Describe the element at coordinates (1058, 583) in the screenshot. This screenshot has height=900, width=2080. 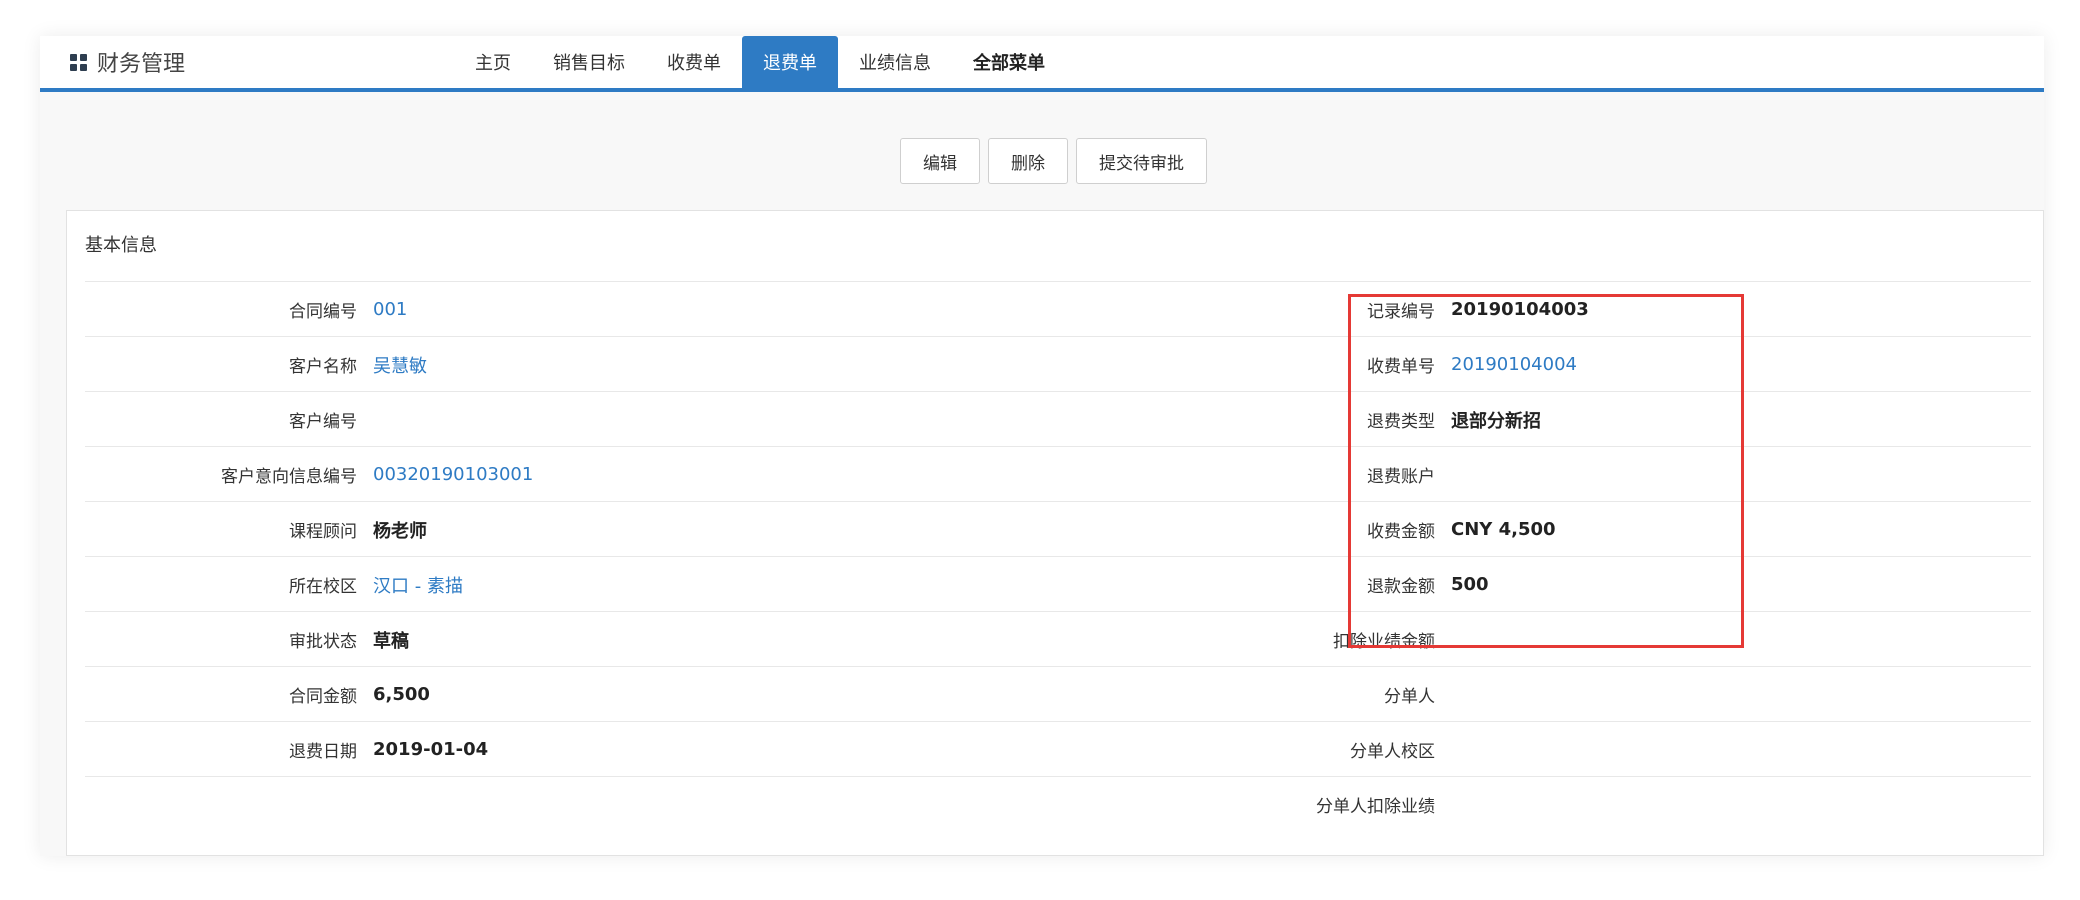
I see `info-row: 所在校区 汉口 - 素描 退款金额 500` at that location.